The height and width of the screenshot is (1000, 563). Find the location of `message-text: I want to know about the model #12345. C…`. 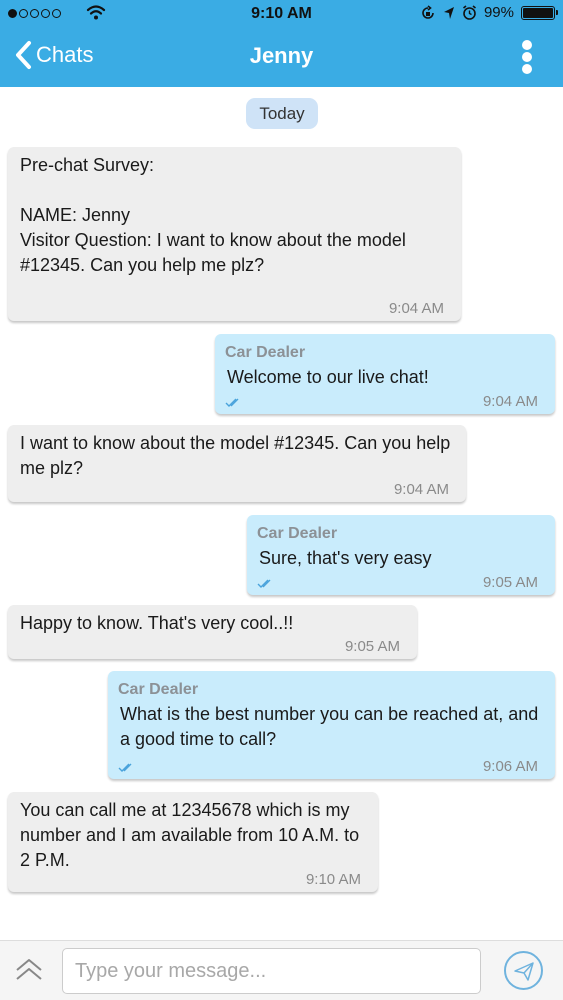

message-text: I want to know about the model #12345. C… is located at coordinates (238, 455).